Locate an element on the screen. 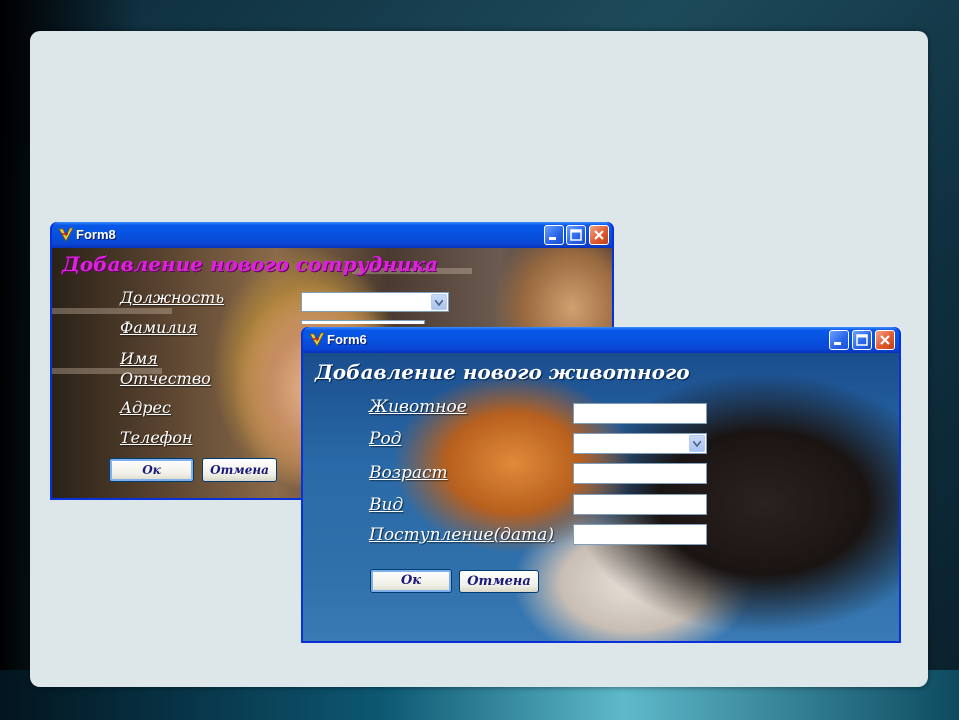 This screenshot has height=720, width=959. age-field is located at coordinates (640, 473).